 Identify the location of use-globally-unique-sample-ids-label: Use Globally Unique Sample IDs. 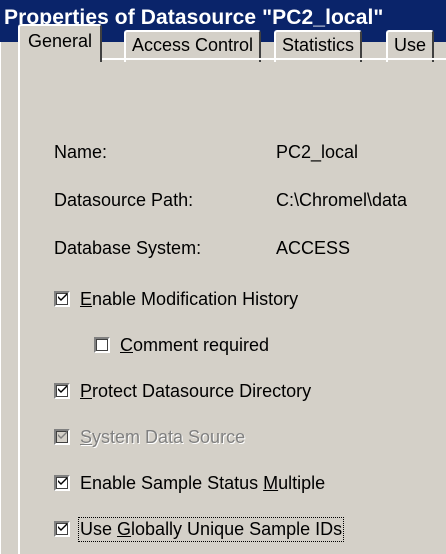
(211, 529).